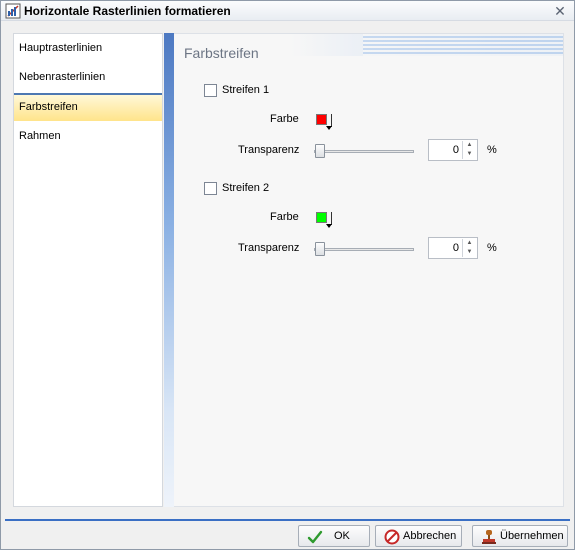  I want to click on title-bar: Horizontale Rasterlinien formatieren ✕, so click(287, 11).